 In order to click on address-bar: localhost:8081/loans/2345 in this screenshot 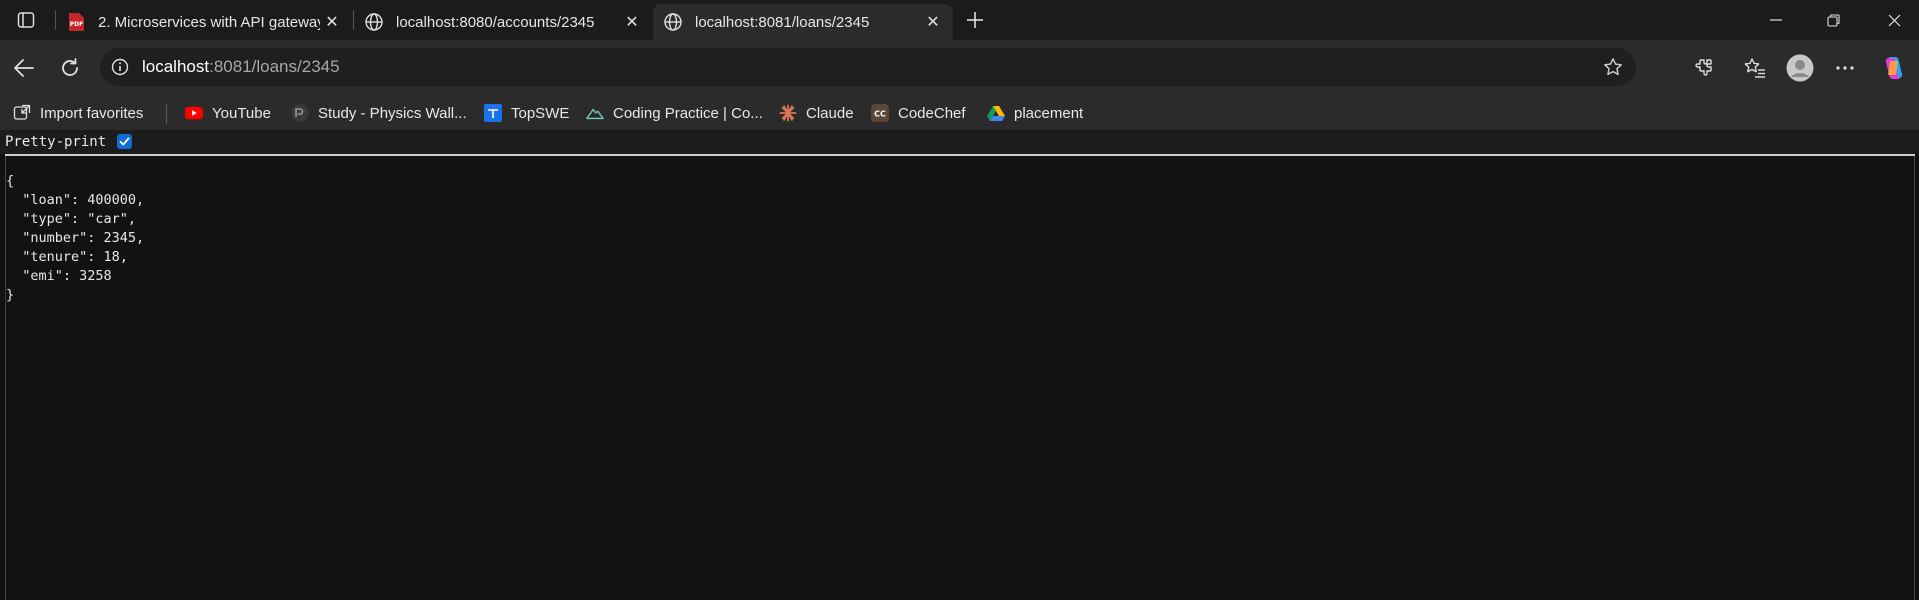, I will do `click(868, 67)`.